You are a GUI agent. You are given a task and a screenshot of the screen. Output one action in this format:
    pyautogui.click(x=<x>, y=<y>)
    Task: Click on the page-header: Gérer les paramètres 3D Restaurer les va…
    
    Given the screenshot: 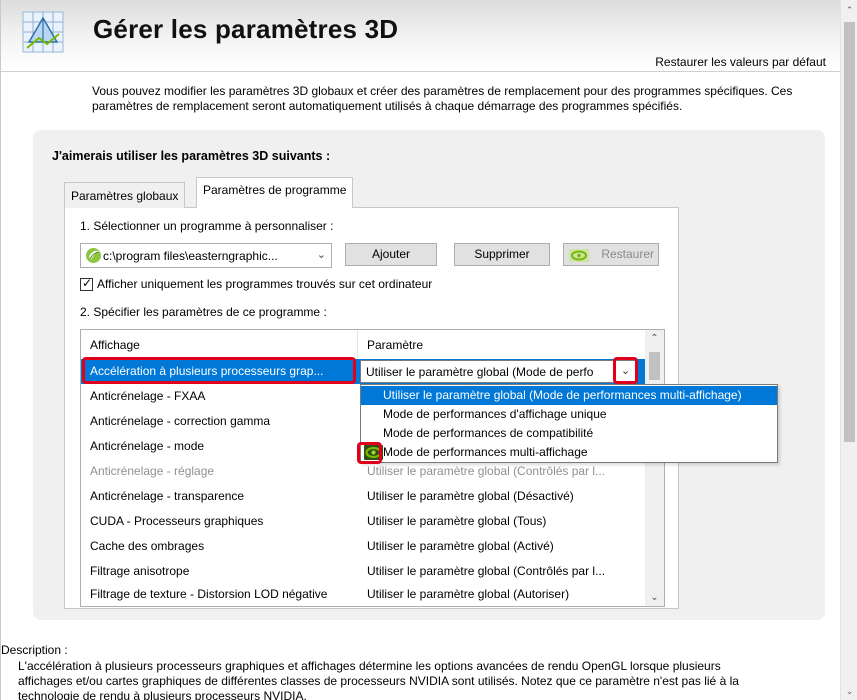 What is the action you would take?
    pyautogui.click(x=420, y=36)
    